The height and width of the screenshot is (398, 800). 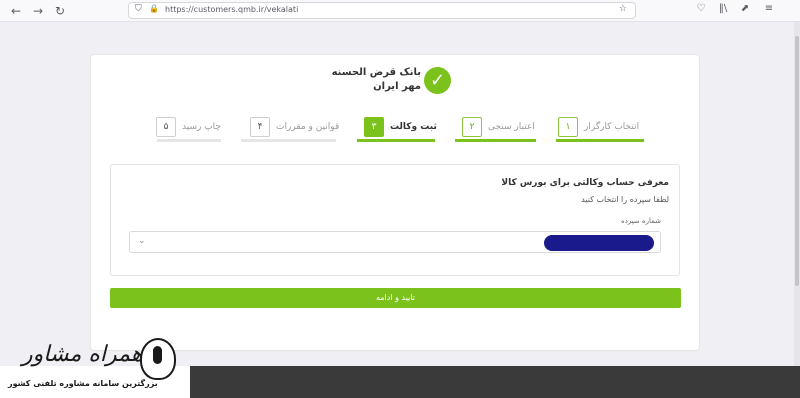 What do you see at coordinates (308, 127) in the screenshot?
I see `step-label: قوانین و مقررات` at bounding box center [308, 127].